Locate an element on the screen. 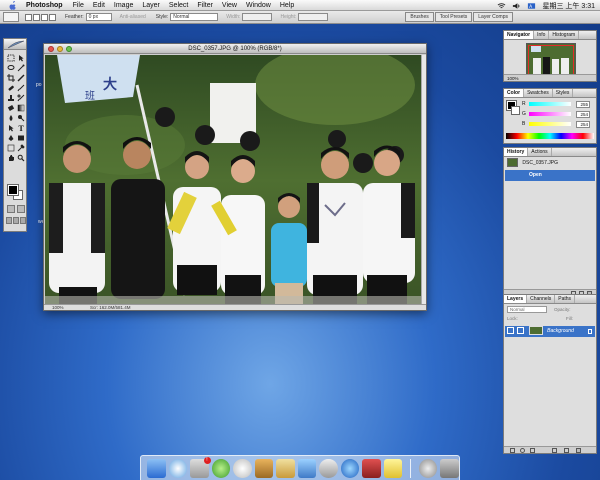  add-selection-button is located at coordinates (36, 17).